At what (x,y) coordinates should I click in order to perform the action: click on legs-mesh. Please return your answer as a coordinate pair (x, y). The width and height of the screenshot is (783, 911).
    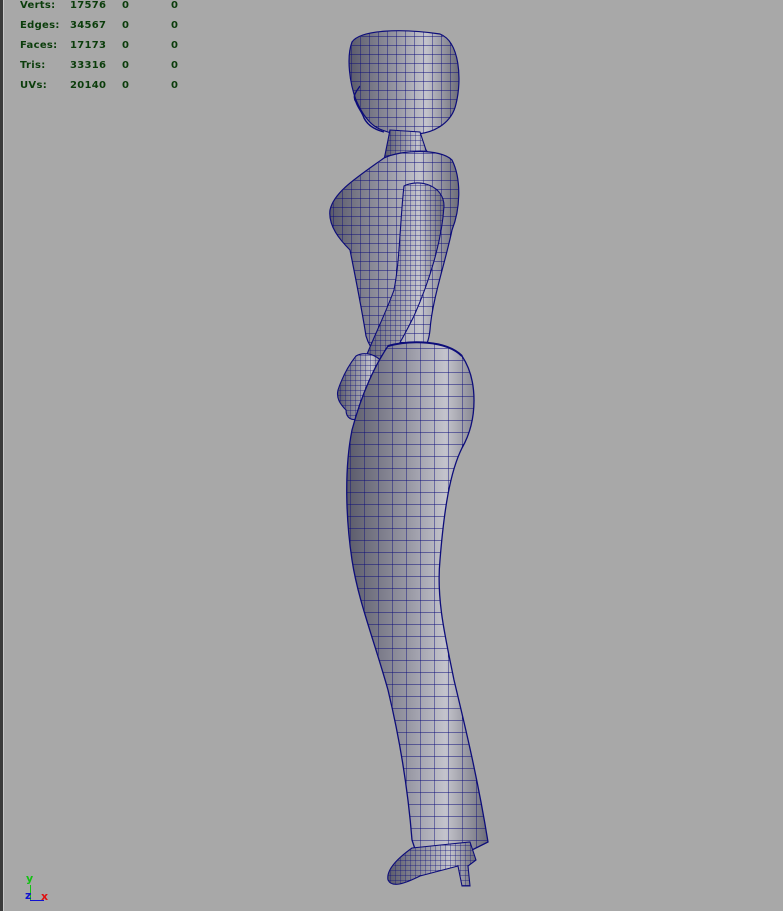
    Looking at the image, I should click on (417, 600).